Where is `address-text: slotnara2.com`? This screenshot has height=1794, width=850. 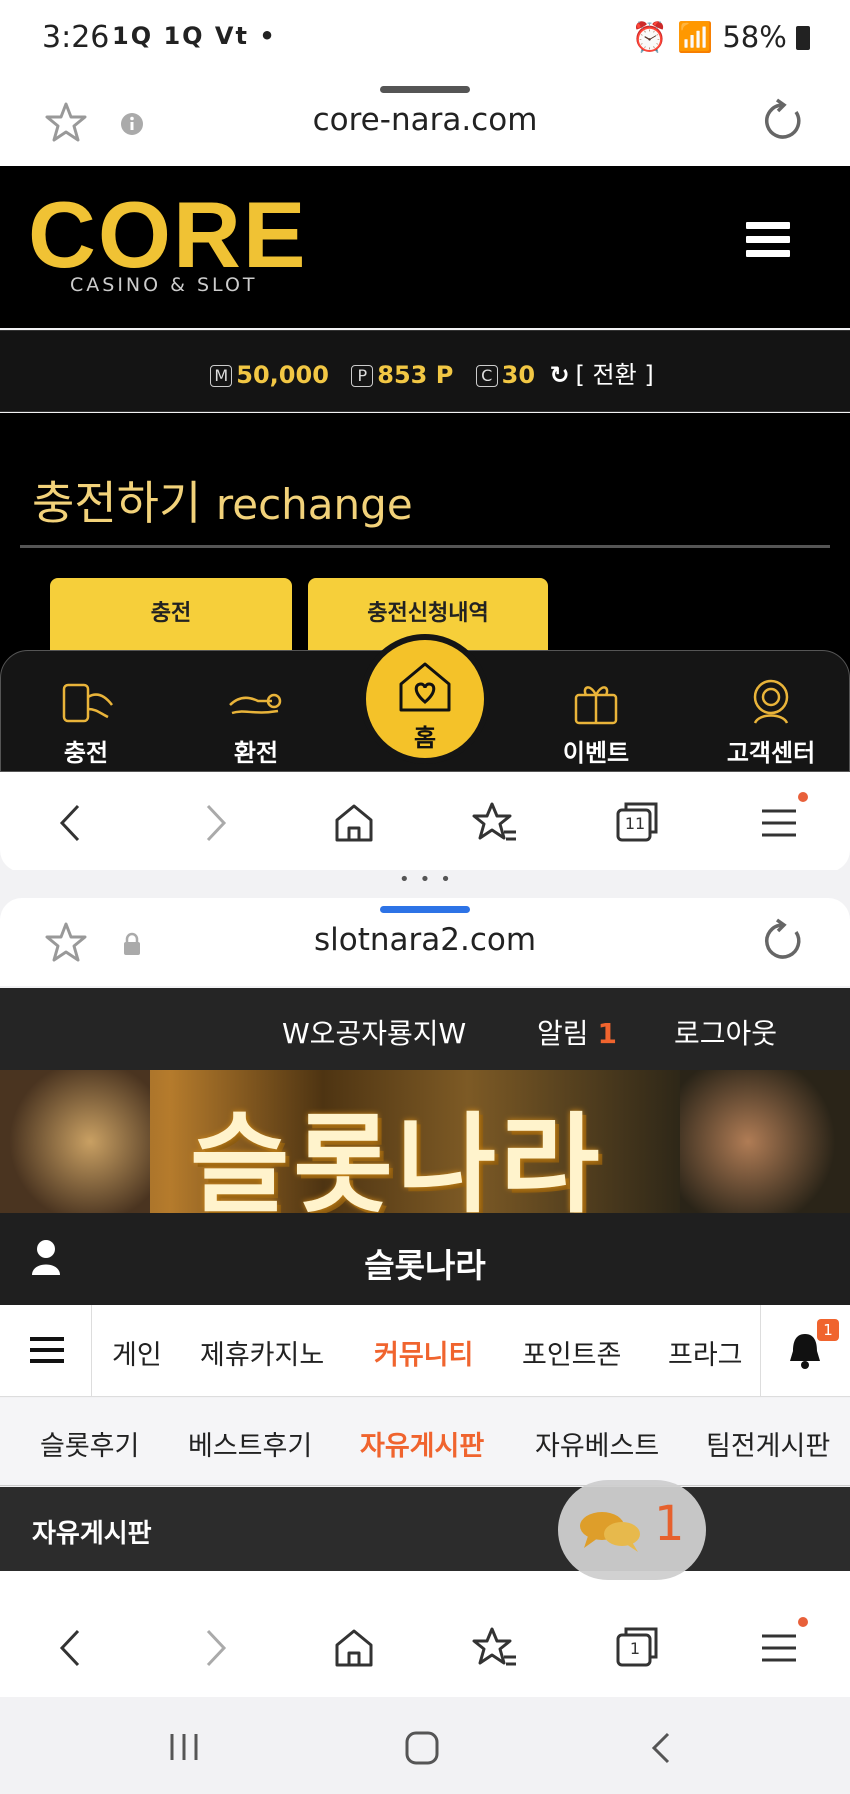
address-text: slotnara2.com is located at coordinates (425, 940).